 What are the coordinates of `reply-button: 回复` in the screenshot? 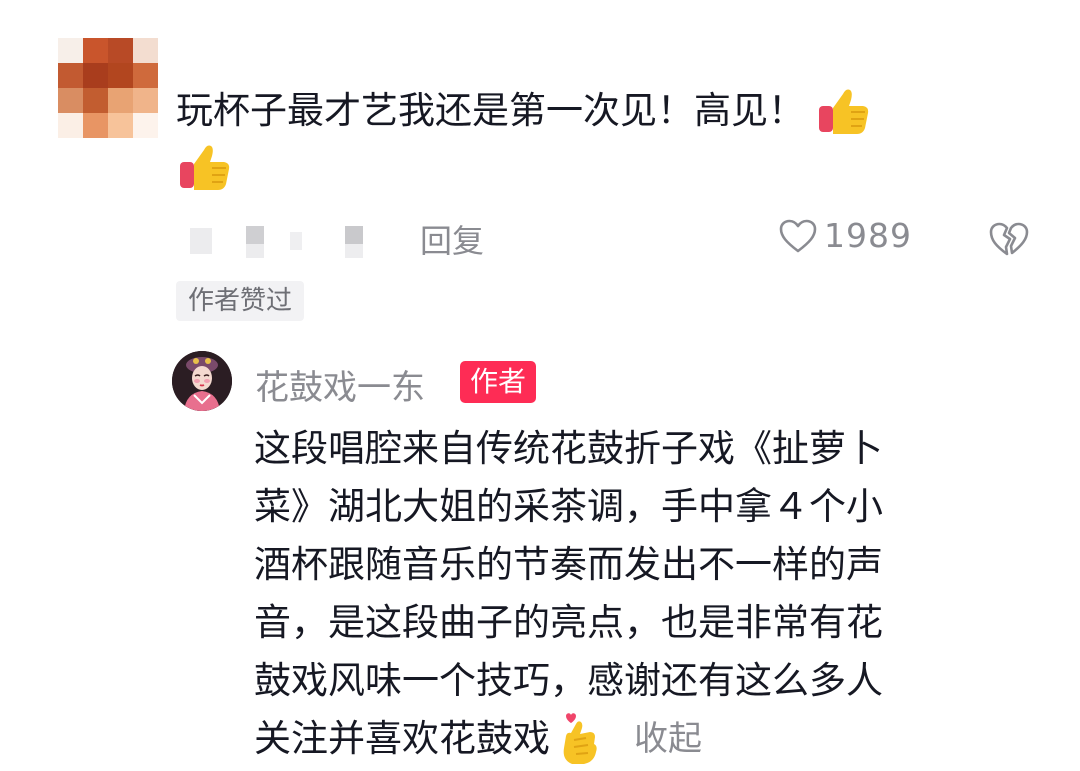 It's located at (452, 239).